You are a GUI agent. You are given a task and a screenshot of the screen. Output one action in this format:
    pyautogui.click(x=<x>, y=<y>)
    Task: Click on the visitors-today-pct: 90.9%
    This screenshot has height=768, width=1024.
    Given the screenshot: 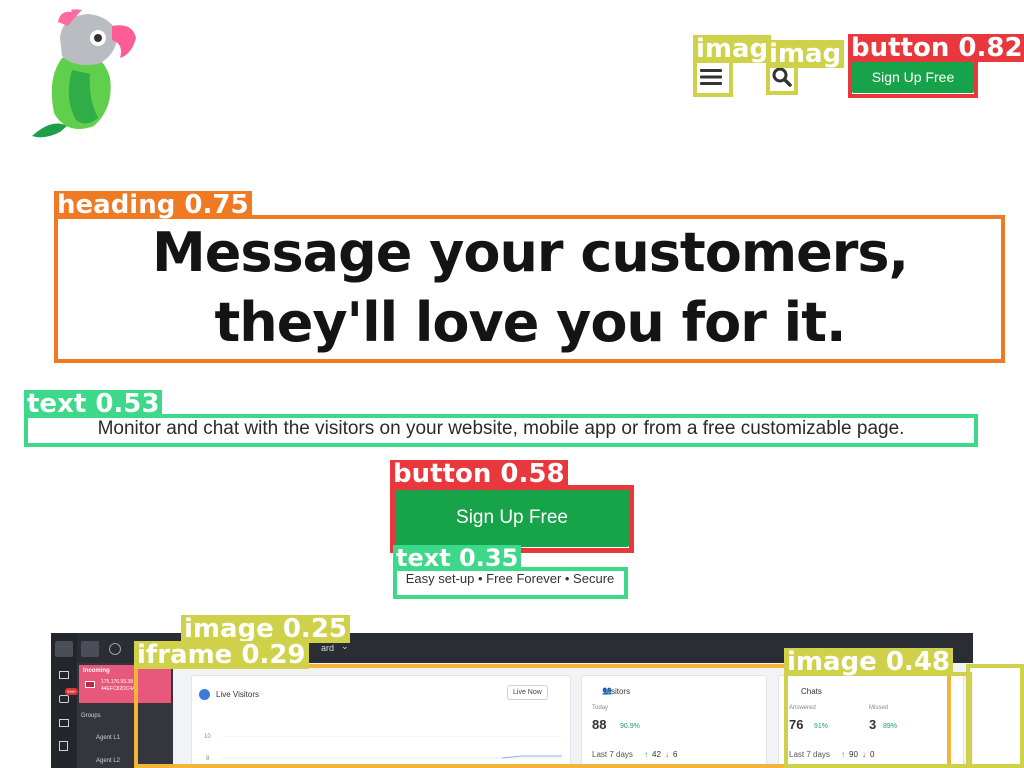 What is the action you would take?
    pyautogui.click(x=630, y=726)
    